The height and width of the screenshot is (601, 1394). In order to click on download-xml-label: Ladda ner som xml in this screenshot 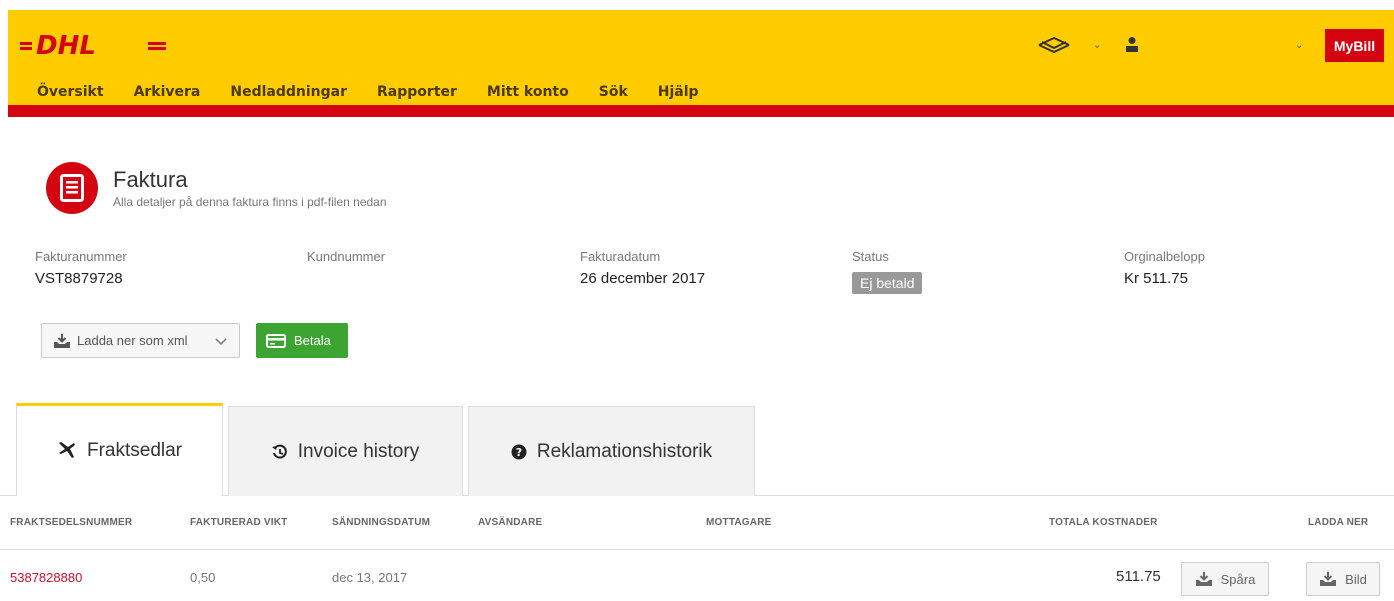, I will do `click(132, 340)`.